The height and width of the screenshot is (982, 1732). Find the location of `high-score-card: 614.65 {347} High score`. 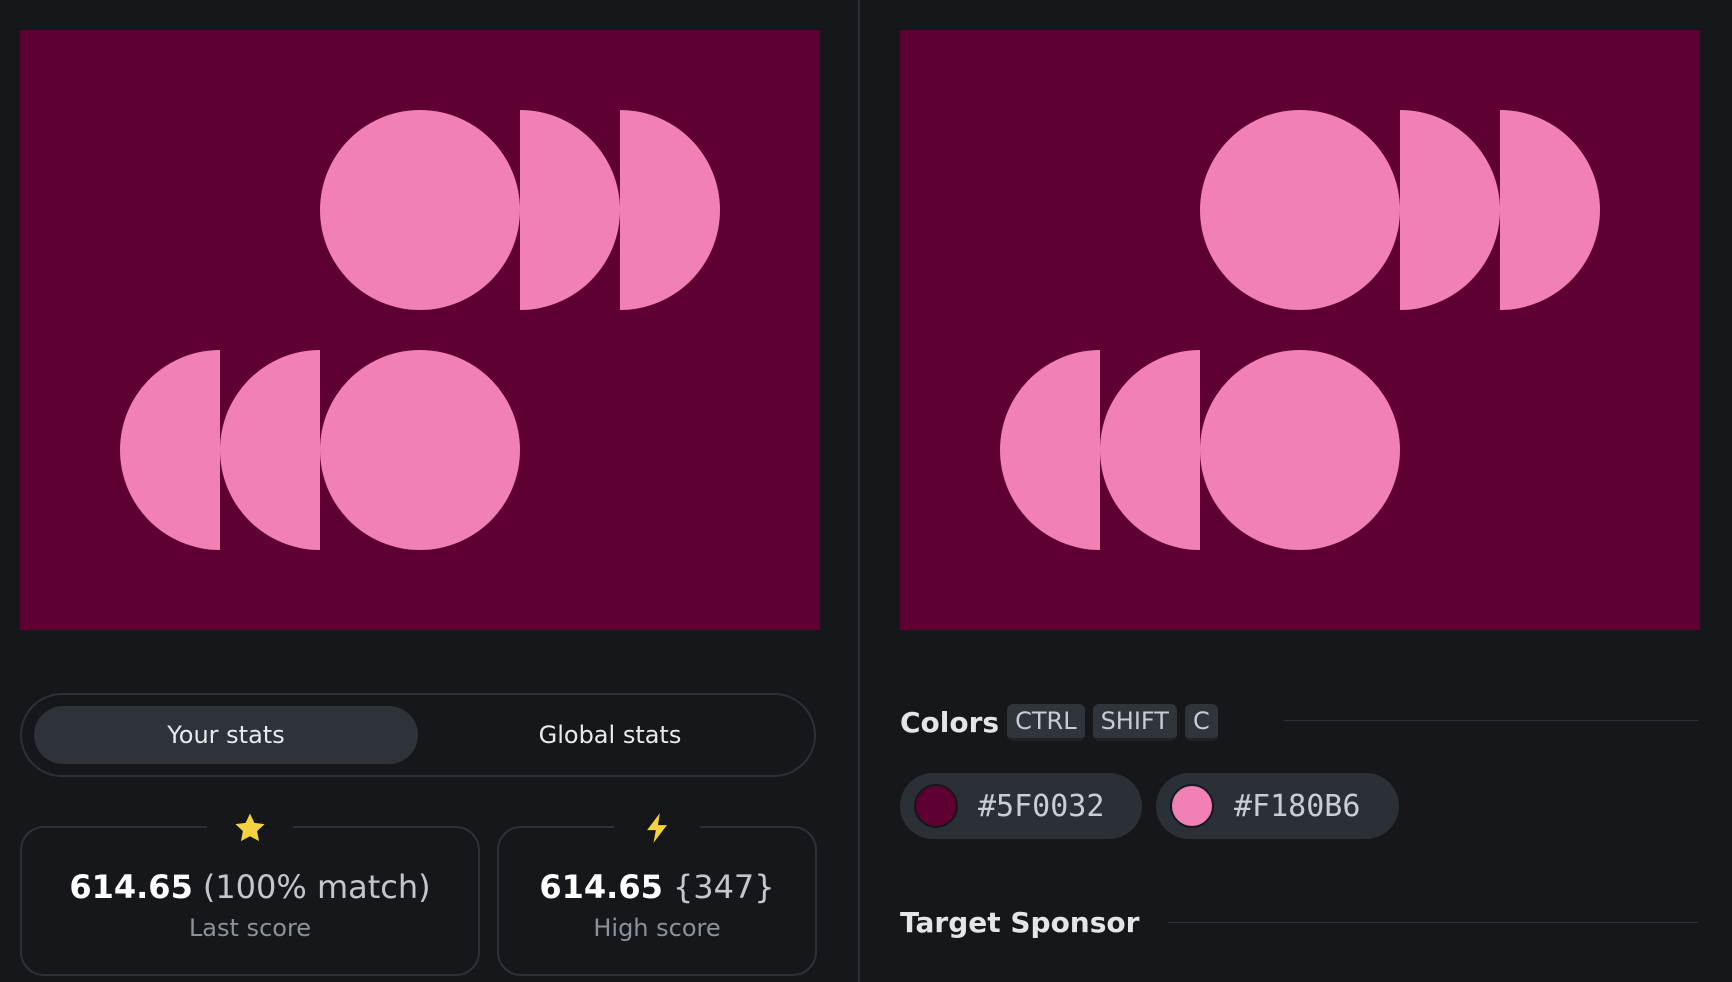

high-score-card: 614.65 {347} High score is located at coordinates (657, 892).